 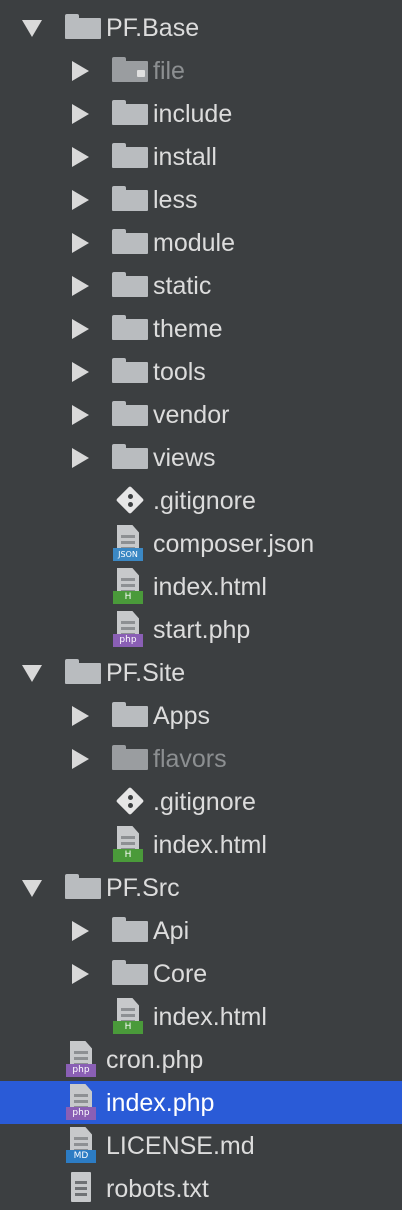 What do you see at coordinates (181, 716) in the screenshot?
I see `folder-label: Apps` at bounding box center [181, 716].